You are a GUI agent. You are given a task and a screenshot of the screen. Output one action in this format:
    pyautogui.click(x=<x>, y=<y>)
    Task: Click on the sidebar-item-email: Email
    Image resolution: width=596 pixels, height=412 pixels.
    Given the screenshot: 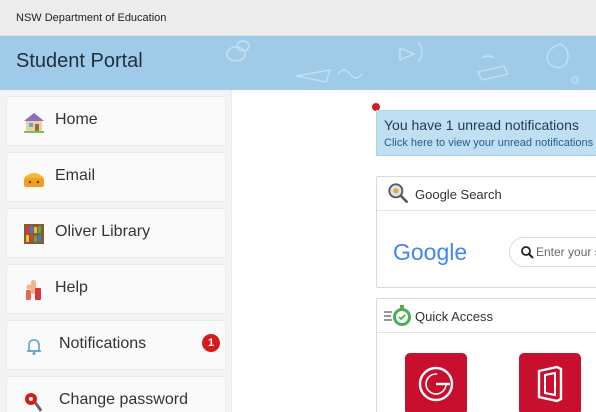 What is the action you would take?
    pyautogui.click(x=116, y=177)
    